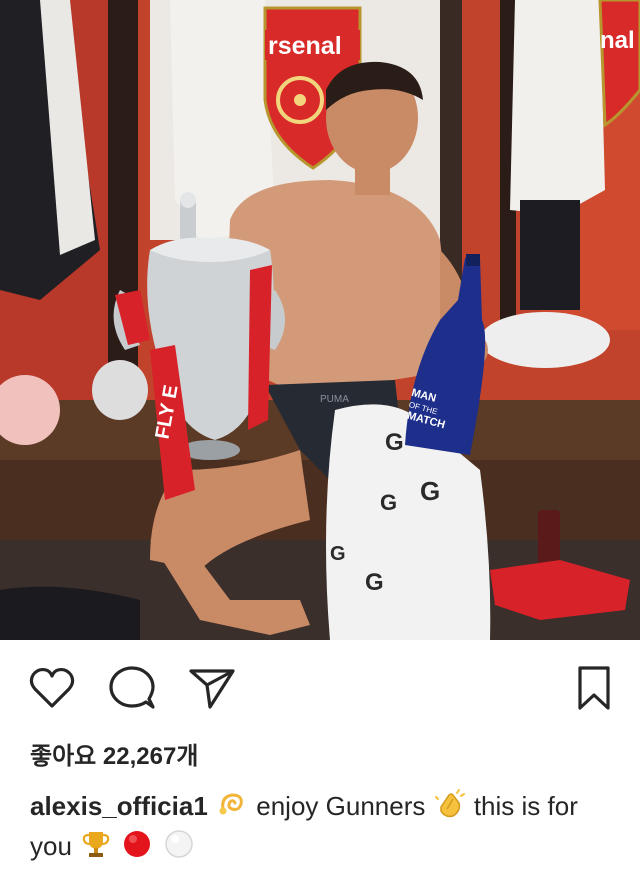 Image resolution: width=640 pixels, height=873 pixels. I want to click on dizzy-emoji-icon, so click(232, 804).